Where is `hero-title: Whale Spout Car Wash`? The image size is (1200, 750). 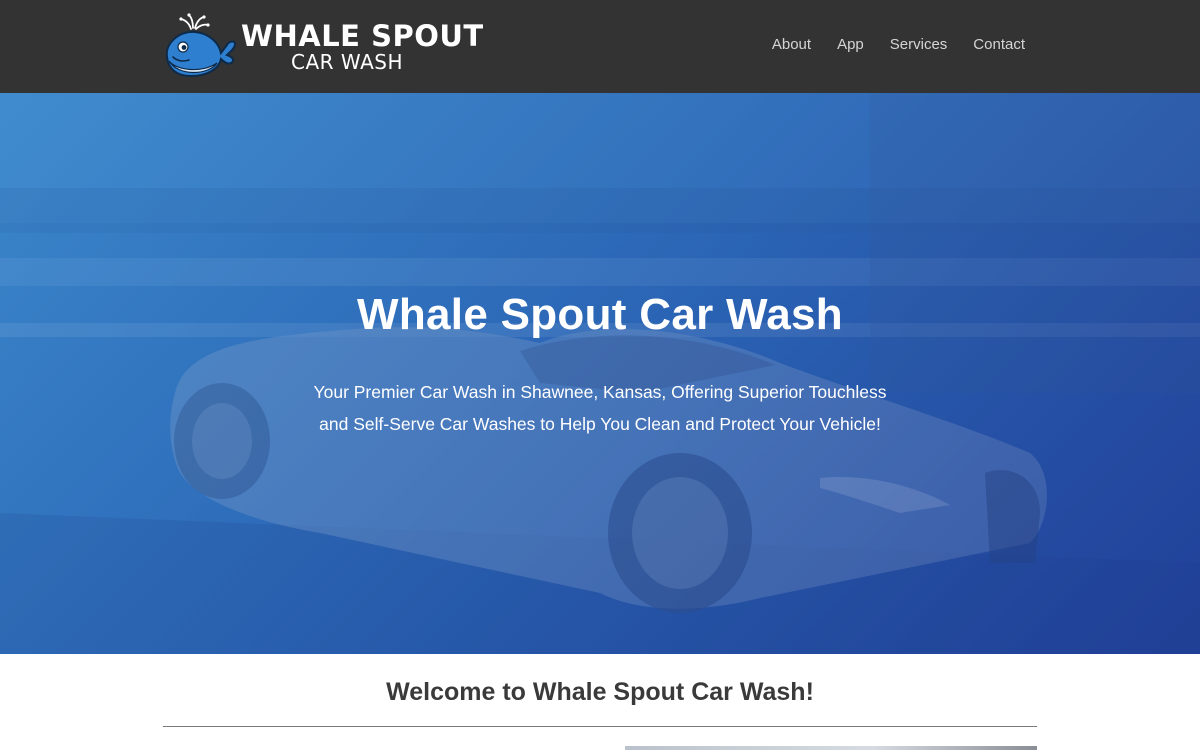 hero-title: Whale Spout Car Wash is located at coordinates (600, 314).